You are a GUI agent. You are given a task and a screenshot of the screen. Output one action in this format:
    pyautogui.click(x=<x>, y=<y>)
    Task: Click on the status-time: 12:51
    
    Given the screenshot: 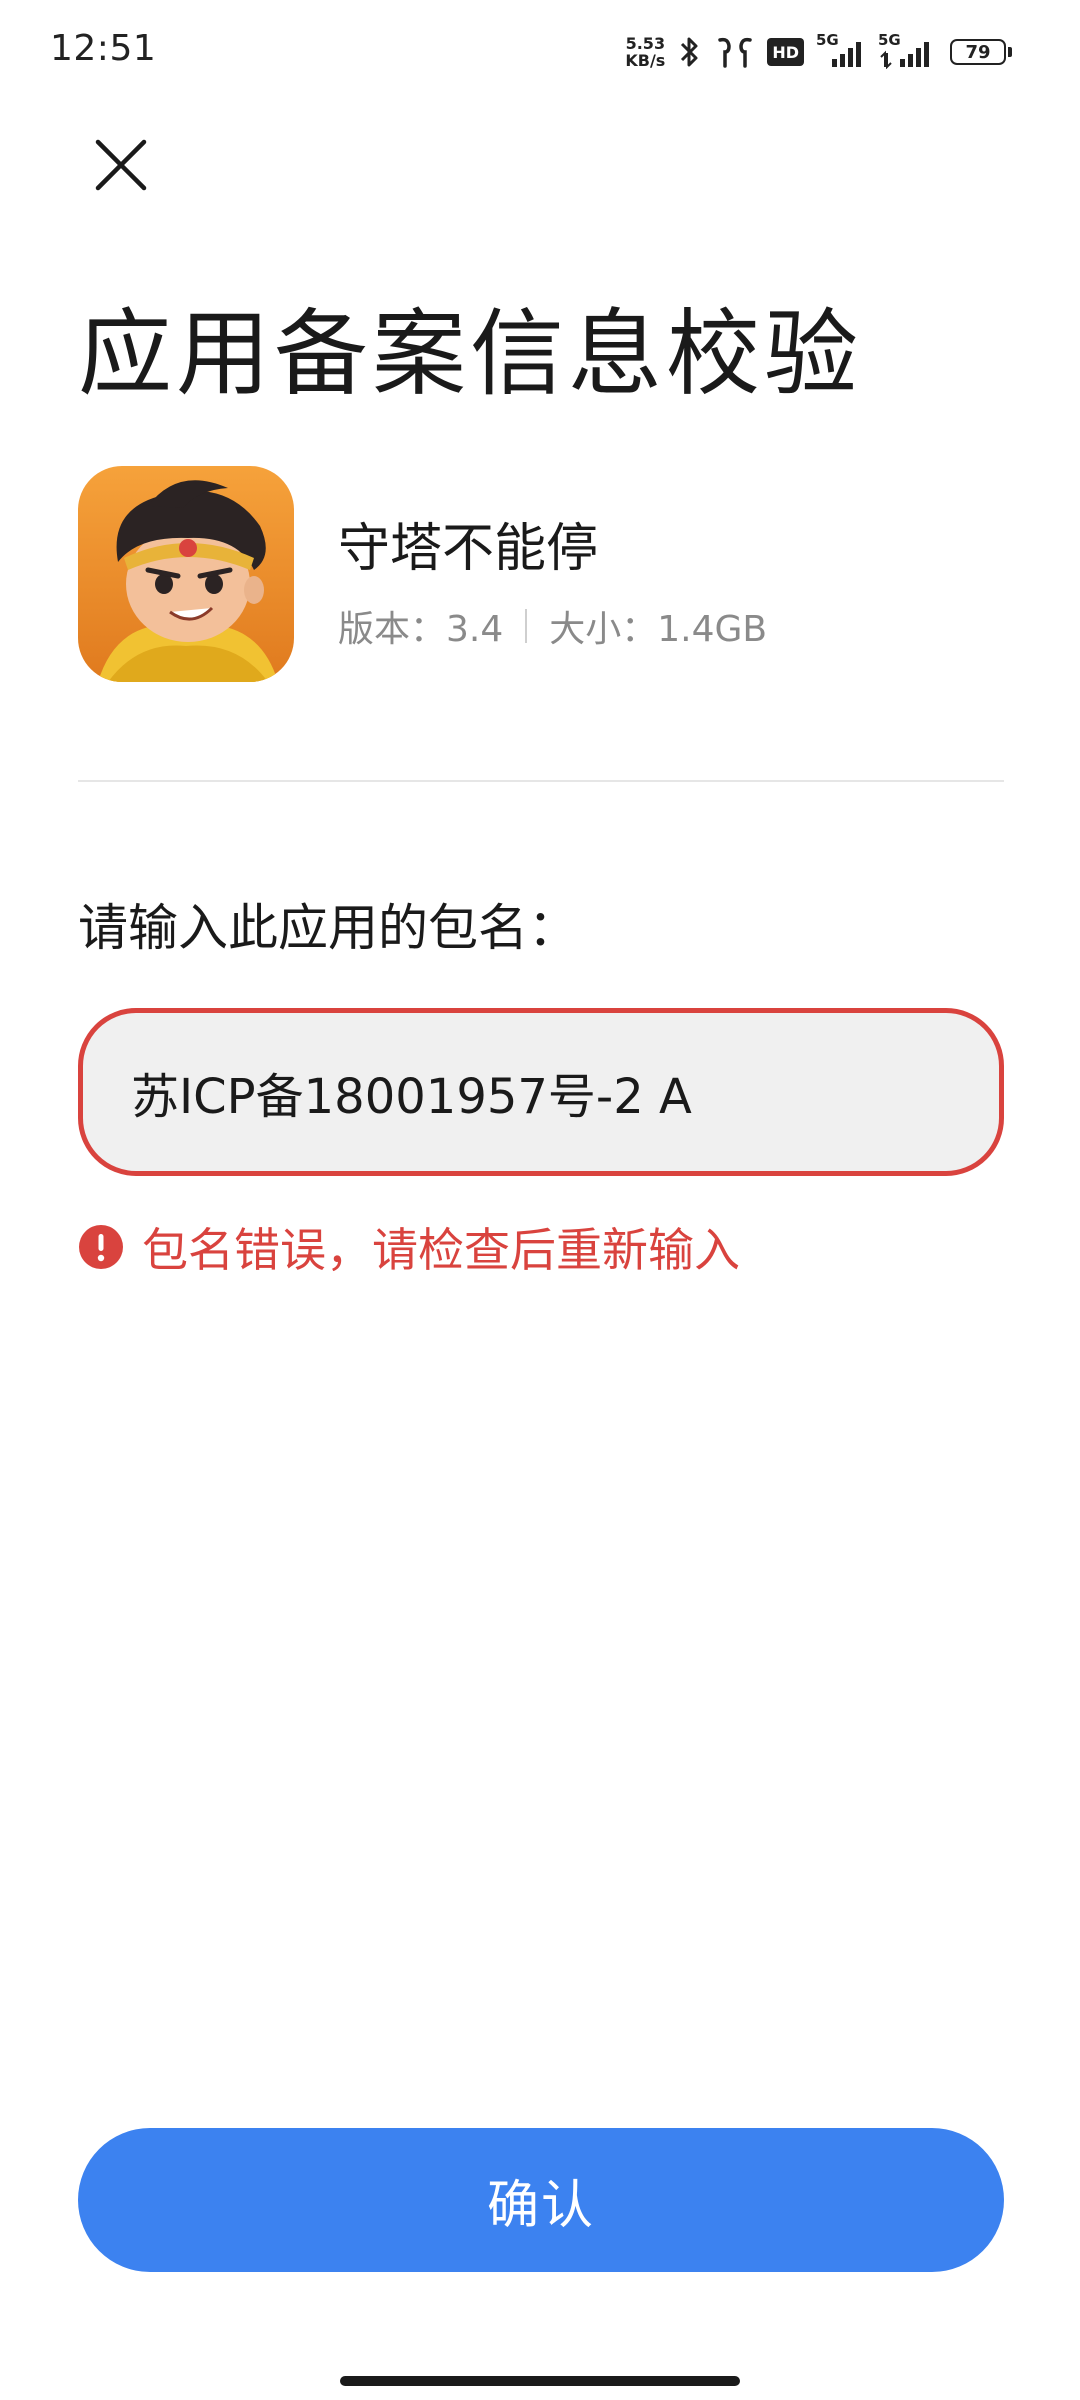 What is the action you would take?
    pyautogui.click(x=103, y=48)
    